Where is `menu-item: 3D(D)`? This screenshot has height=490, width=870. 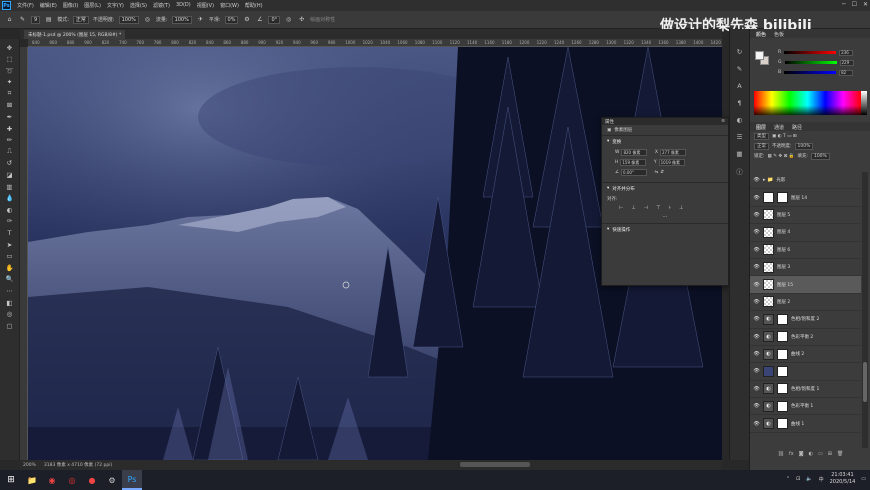 menu-item: 3D(D) is located at coordinates (183, 5).